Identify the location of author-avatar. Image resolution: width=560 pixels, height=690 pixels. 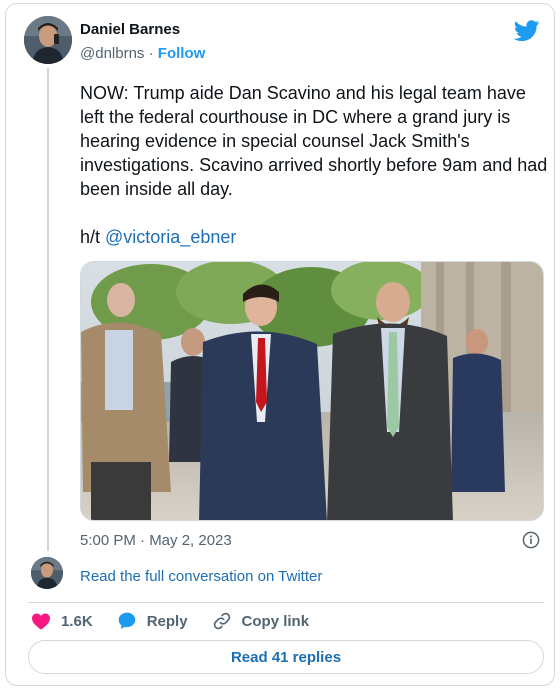
(48, 40).